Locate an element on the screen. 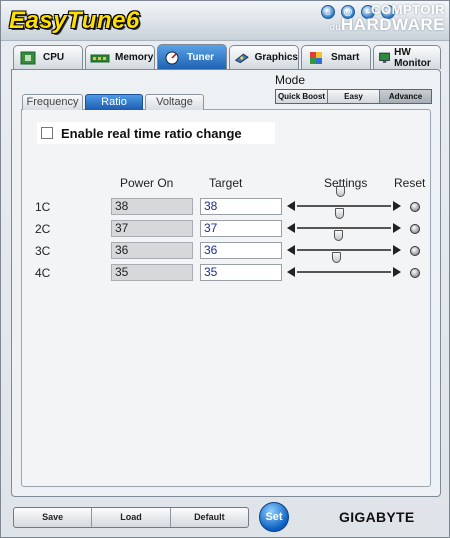  gauge-icon is located at coordinates (172, 57).